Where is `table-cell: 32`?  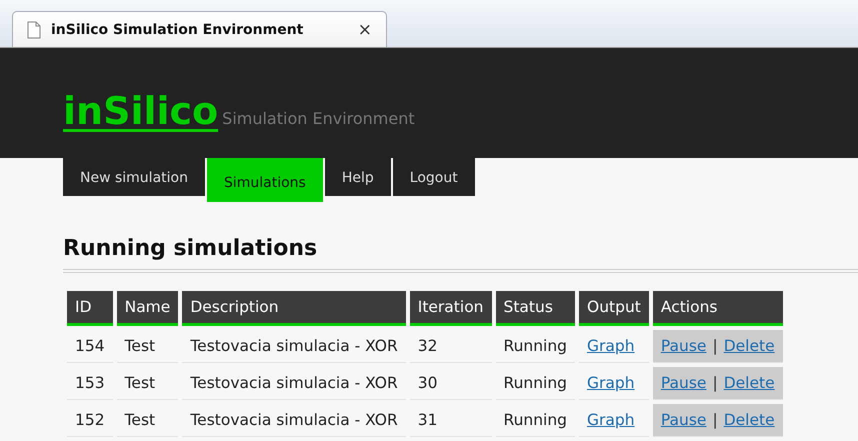 table-cell: 32 is located at coordinates (451, 346).